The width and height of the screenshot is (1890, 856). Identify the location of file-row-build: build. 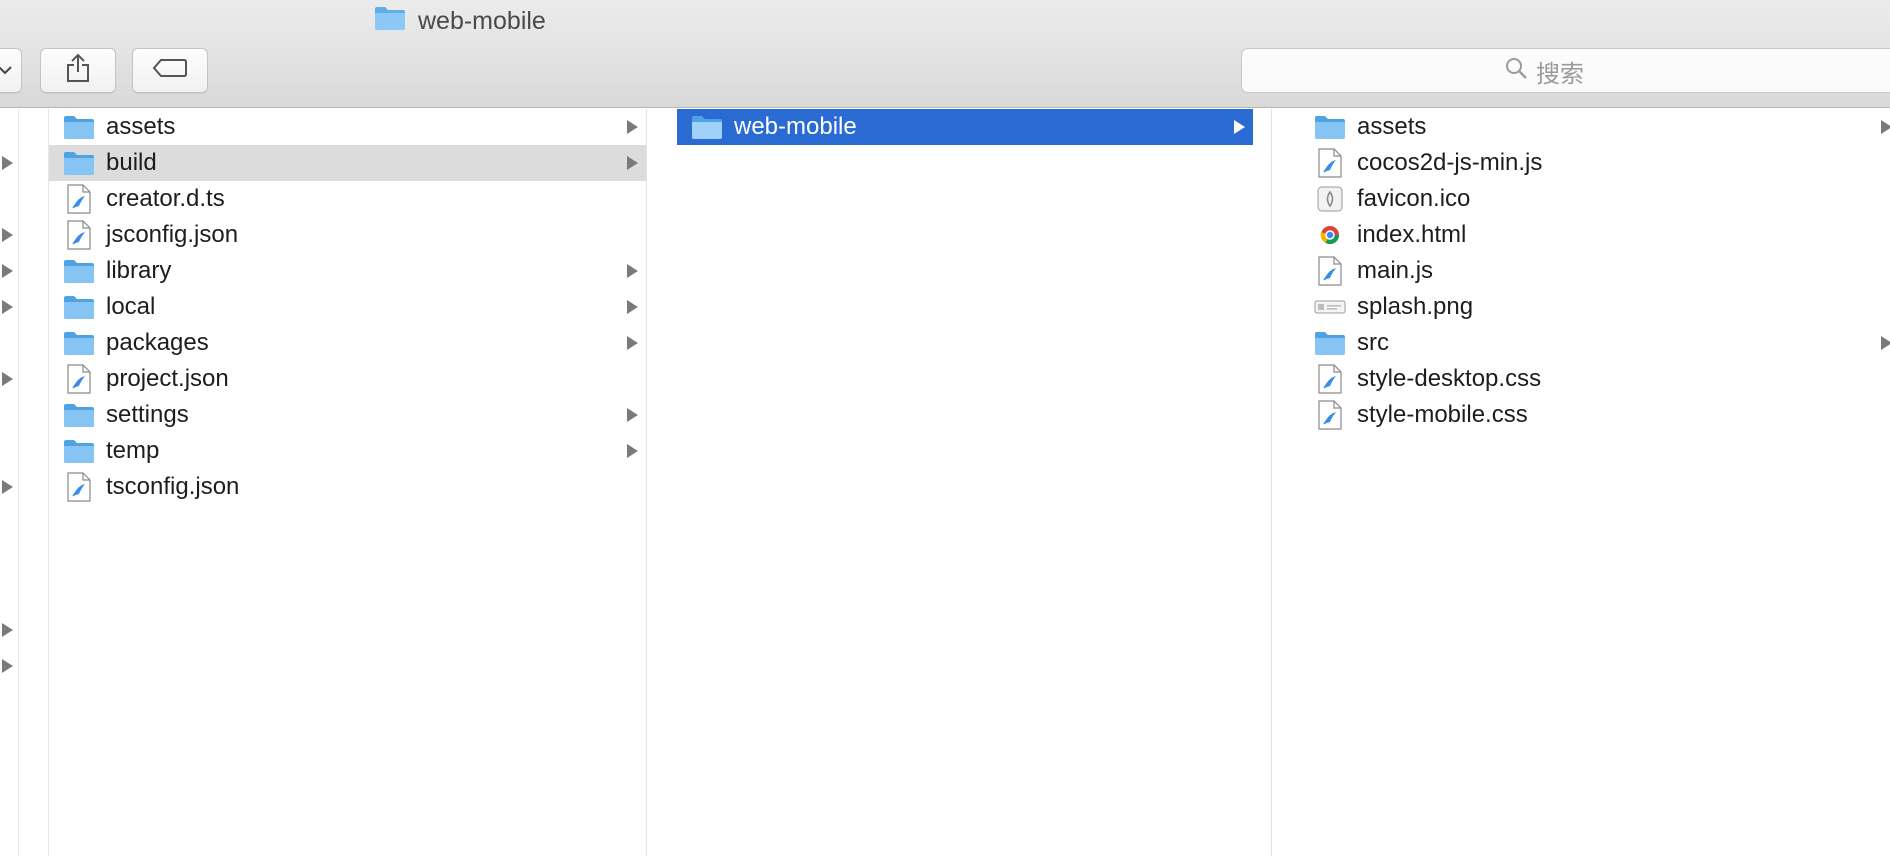
(347, 163).